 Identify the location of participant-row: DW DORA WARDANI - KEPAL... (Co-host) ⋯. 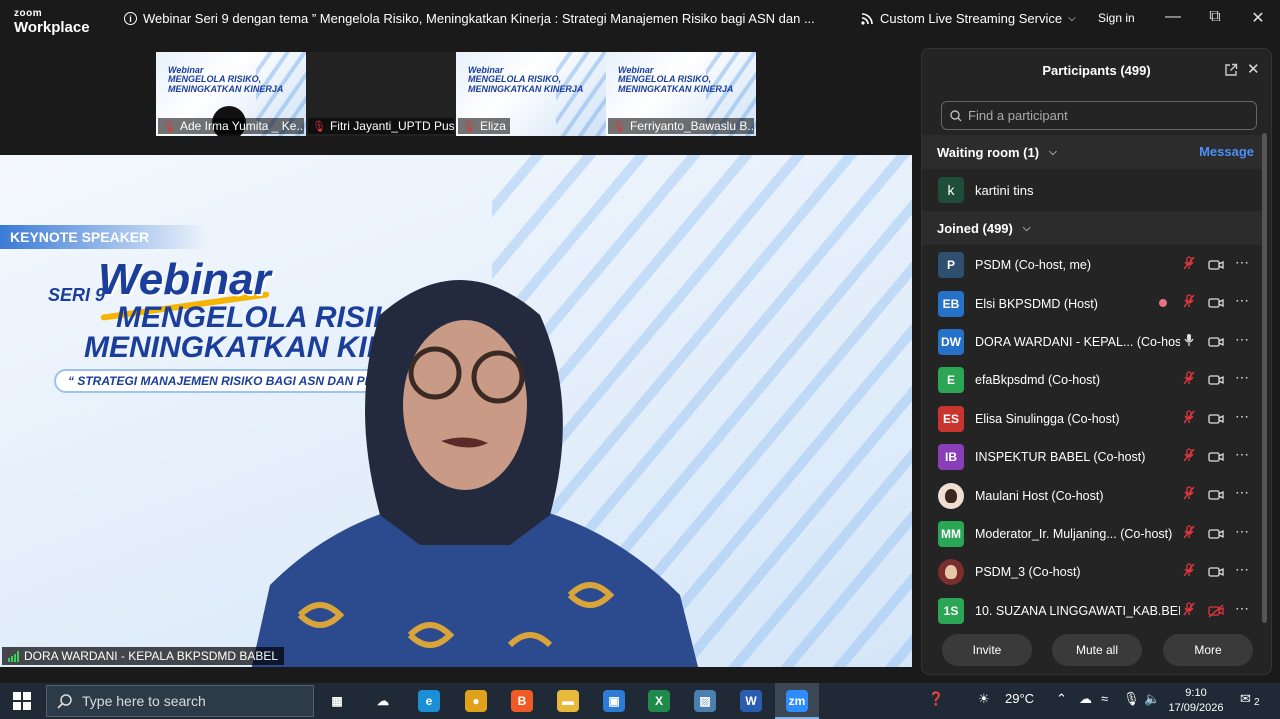
(1092, 342).